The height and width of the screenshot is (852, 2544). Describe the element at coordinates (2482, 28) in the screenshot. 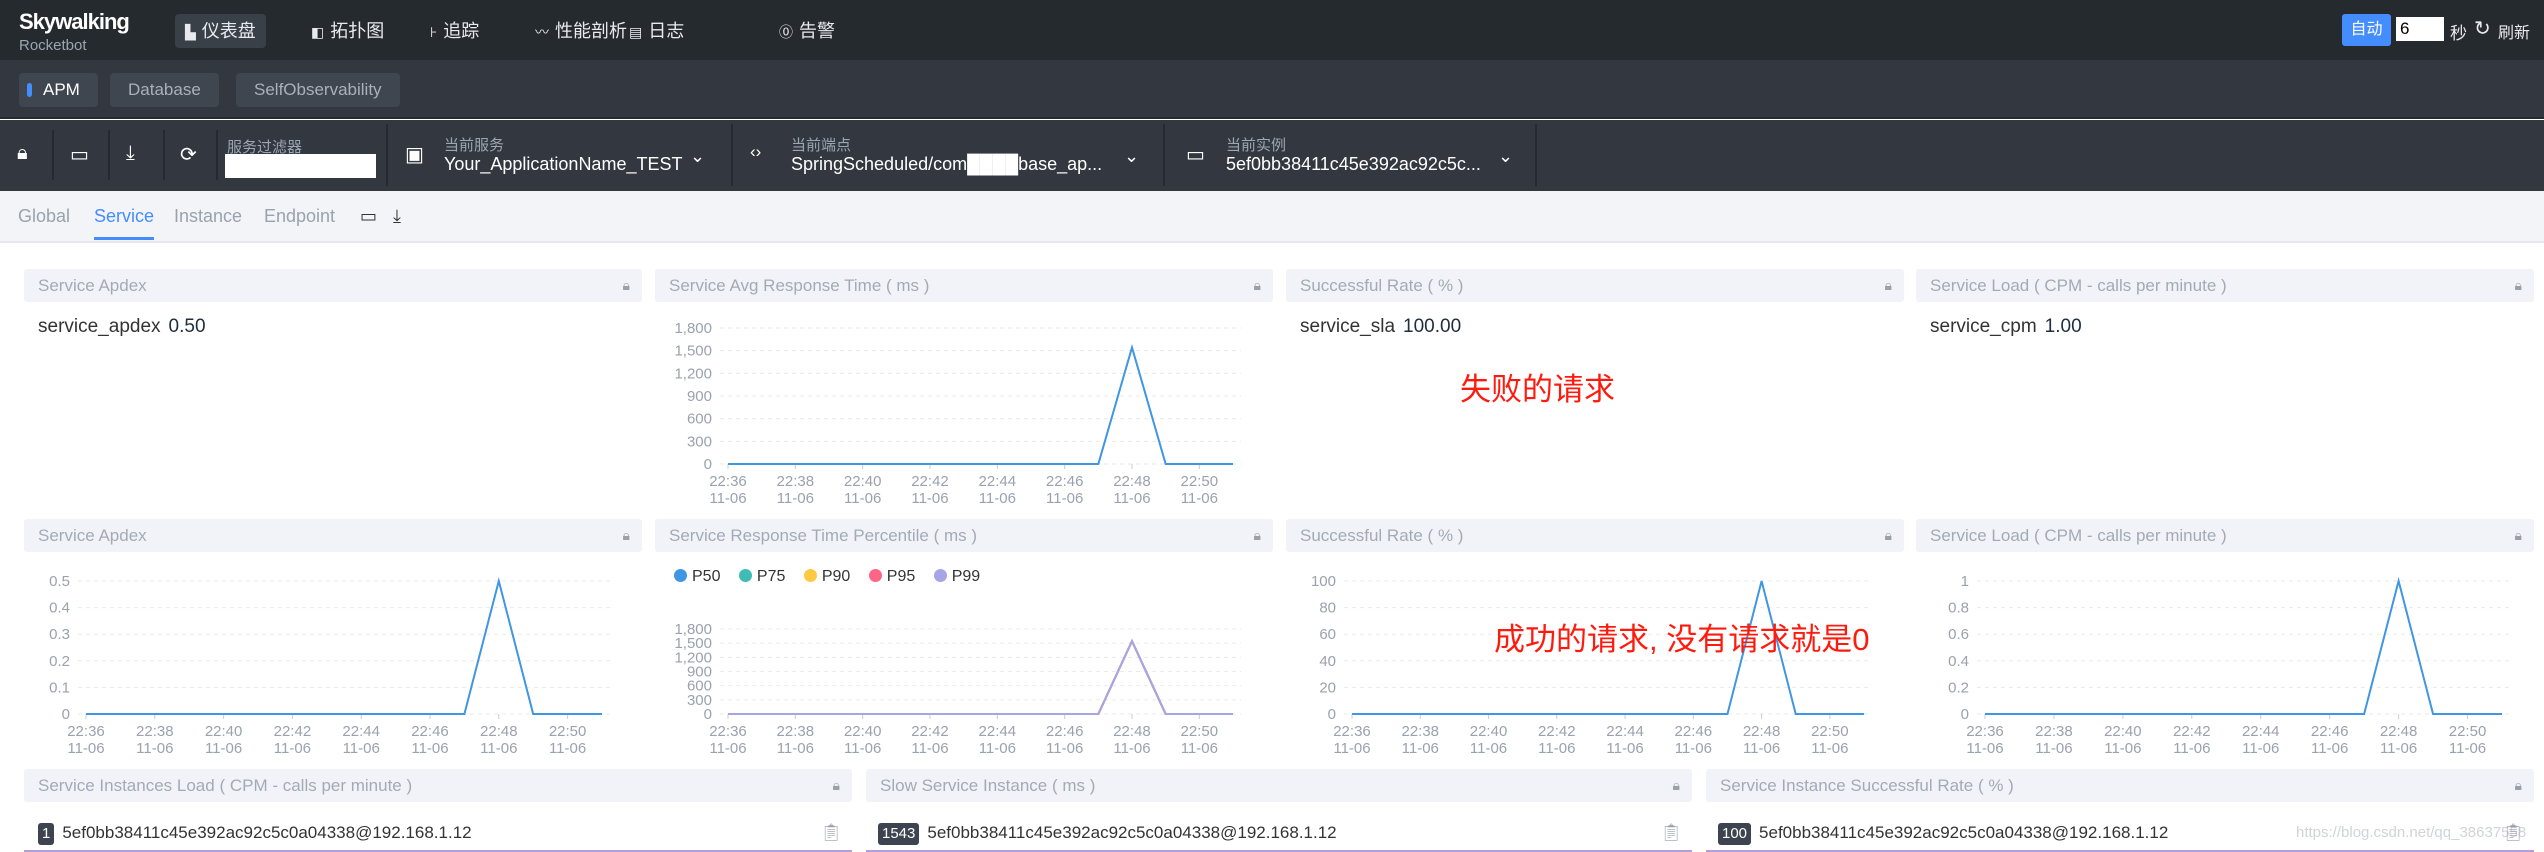

I see `refresh-icon: ↻` at that location.